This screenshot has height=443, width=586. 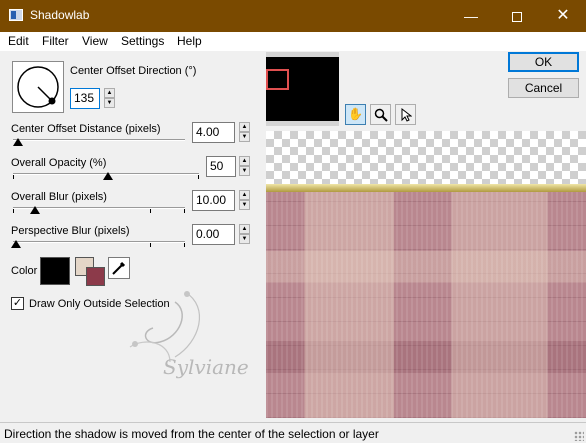 What do you see at coordinates (213, 132) in the screenshot?
I see `offset-distance-input: 4.00` at bounding box center [213, 132].